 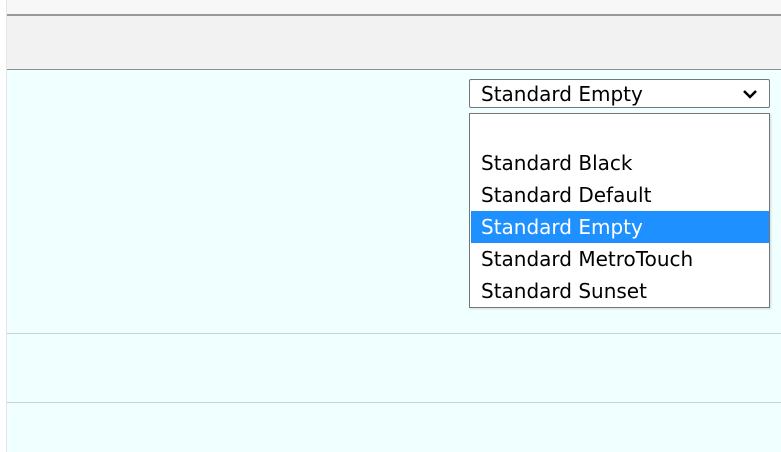 I want to click on option-standard-default: Standard Default, so click(x=620, y=195).